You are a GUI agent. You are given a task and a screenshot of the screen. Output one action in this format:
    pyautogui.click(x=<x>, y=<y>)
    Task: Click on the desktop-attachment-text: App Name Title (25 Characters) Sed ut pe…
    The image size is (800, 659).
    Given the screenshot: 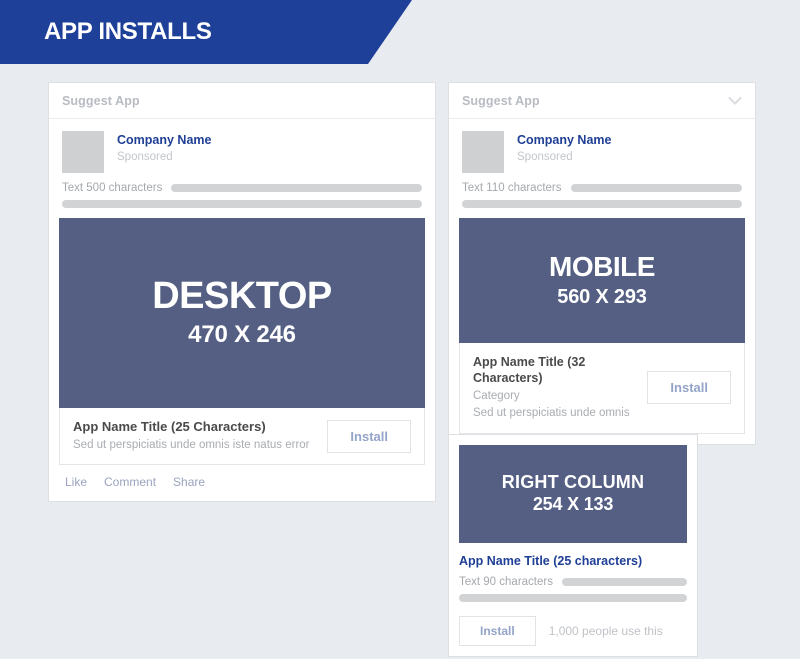 What is the action you would take?
    pyautogui.click(x=191, y=436)
    